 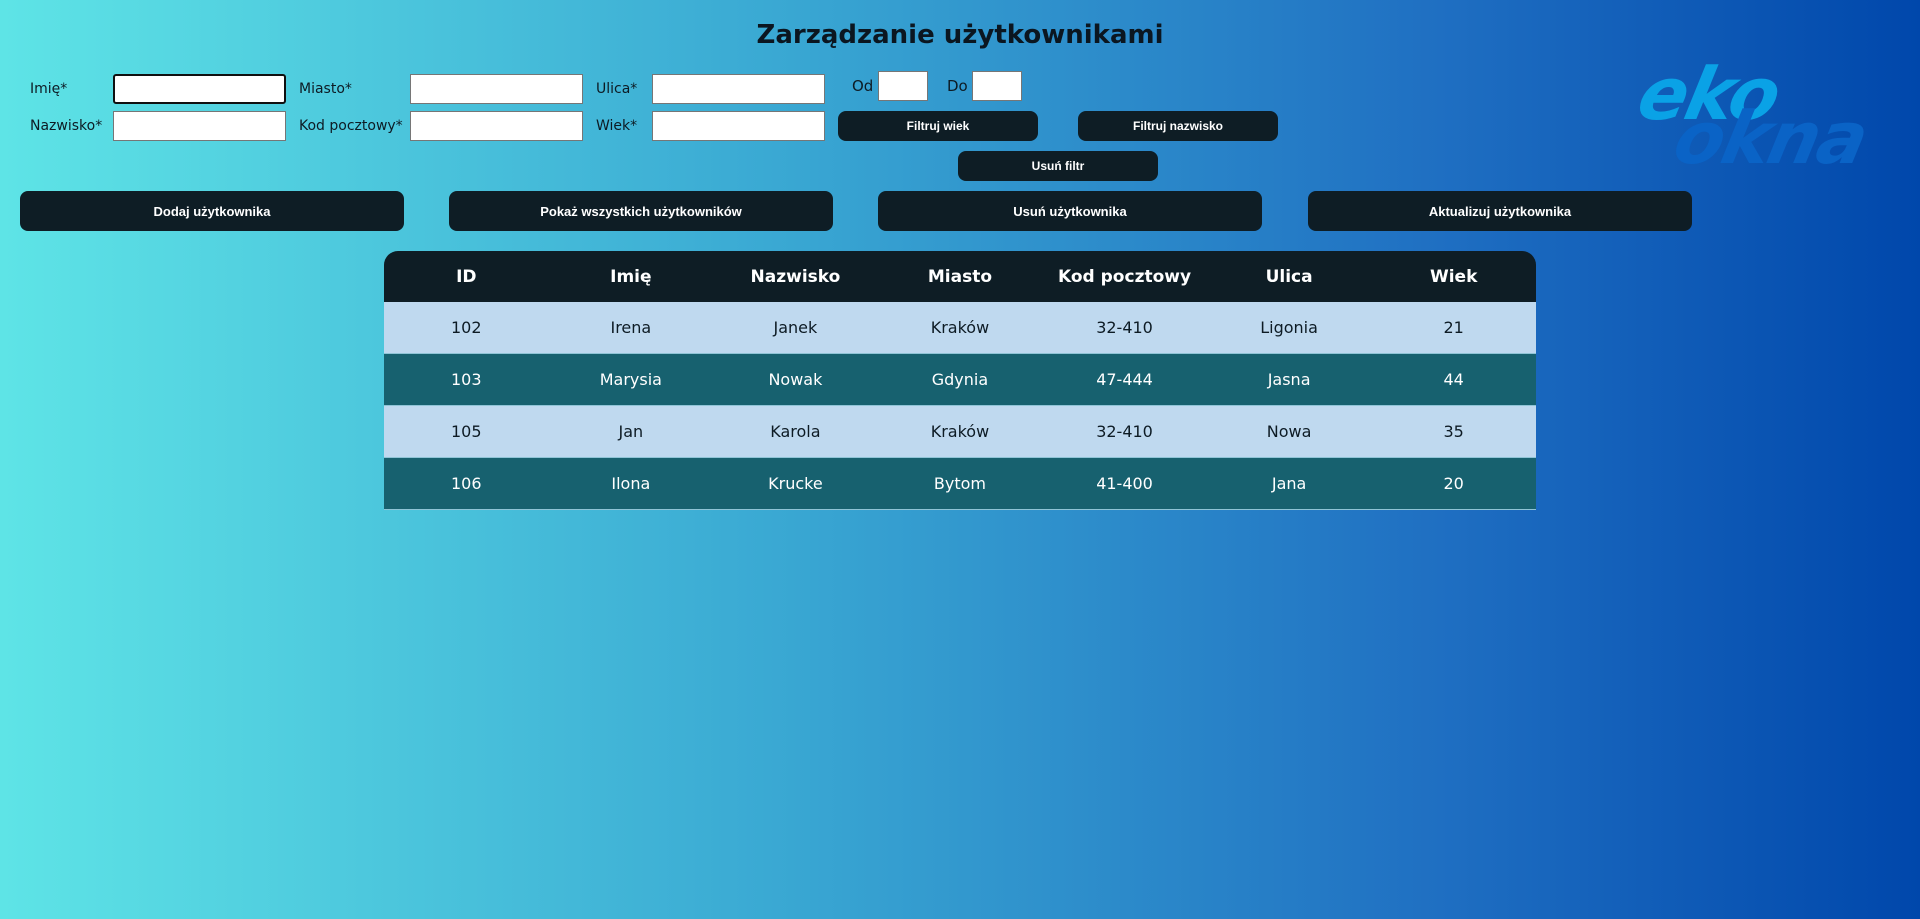 What do you see at coordinates (795, 276) in the screenshot?
I see `header-nazwisko: Nazwisko` at bounding box center [795, 276].